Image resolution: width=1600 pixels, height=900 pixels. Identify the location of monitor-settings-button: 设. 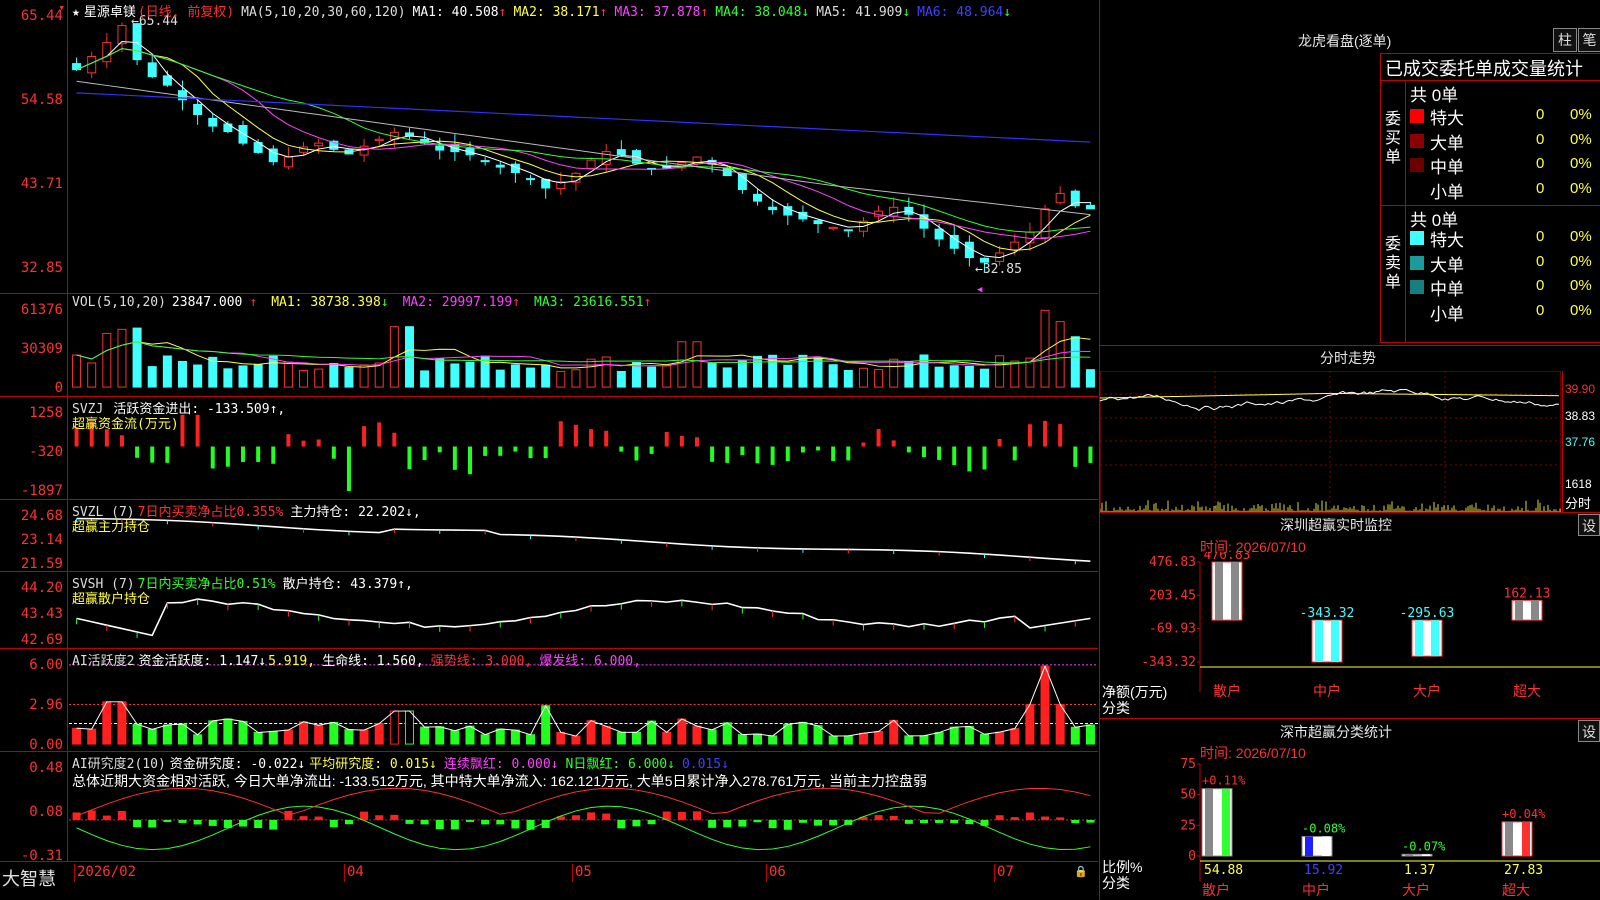
(1589, 525).